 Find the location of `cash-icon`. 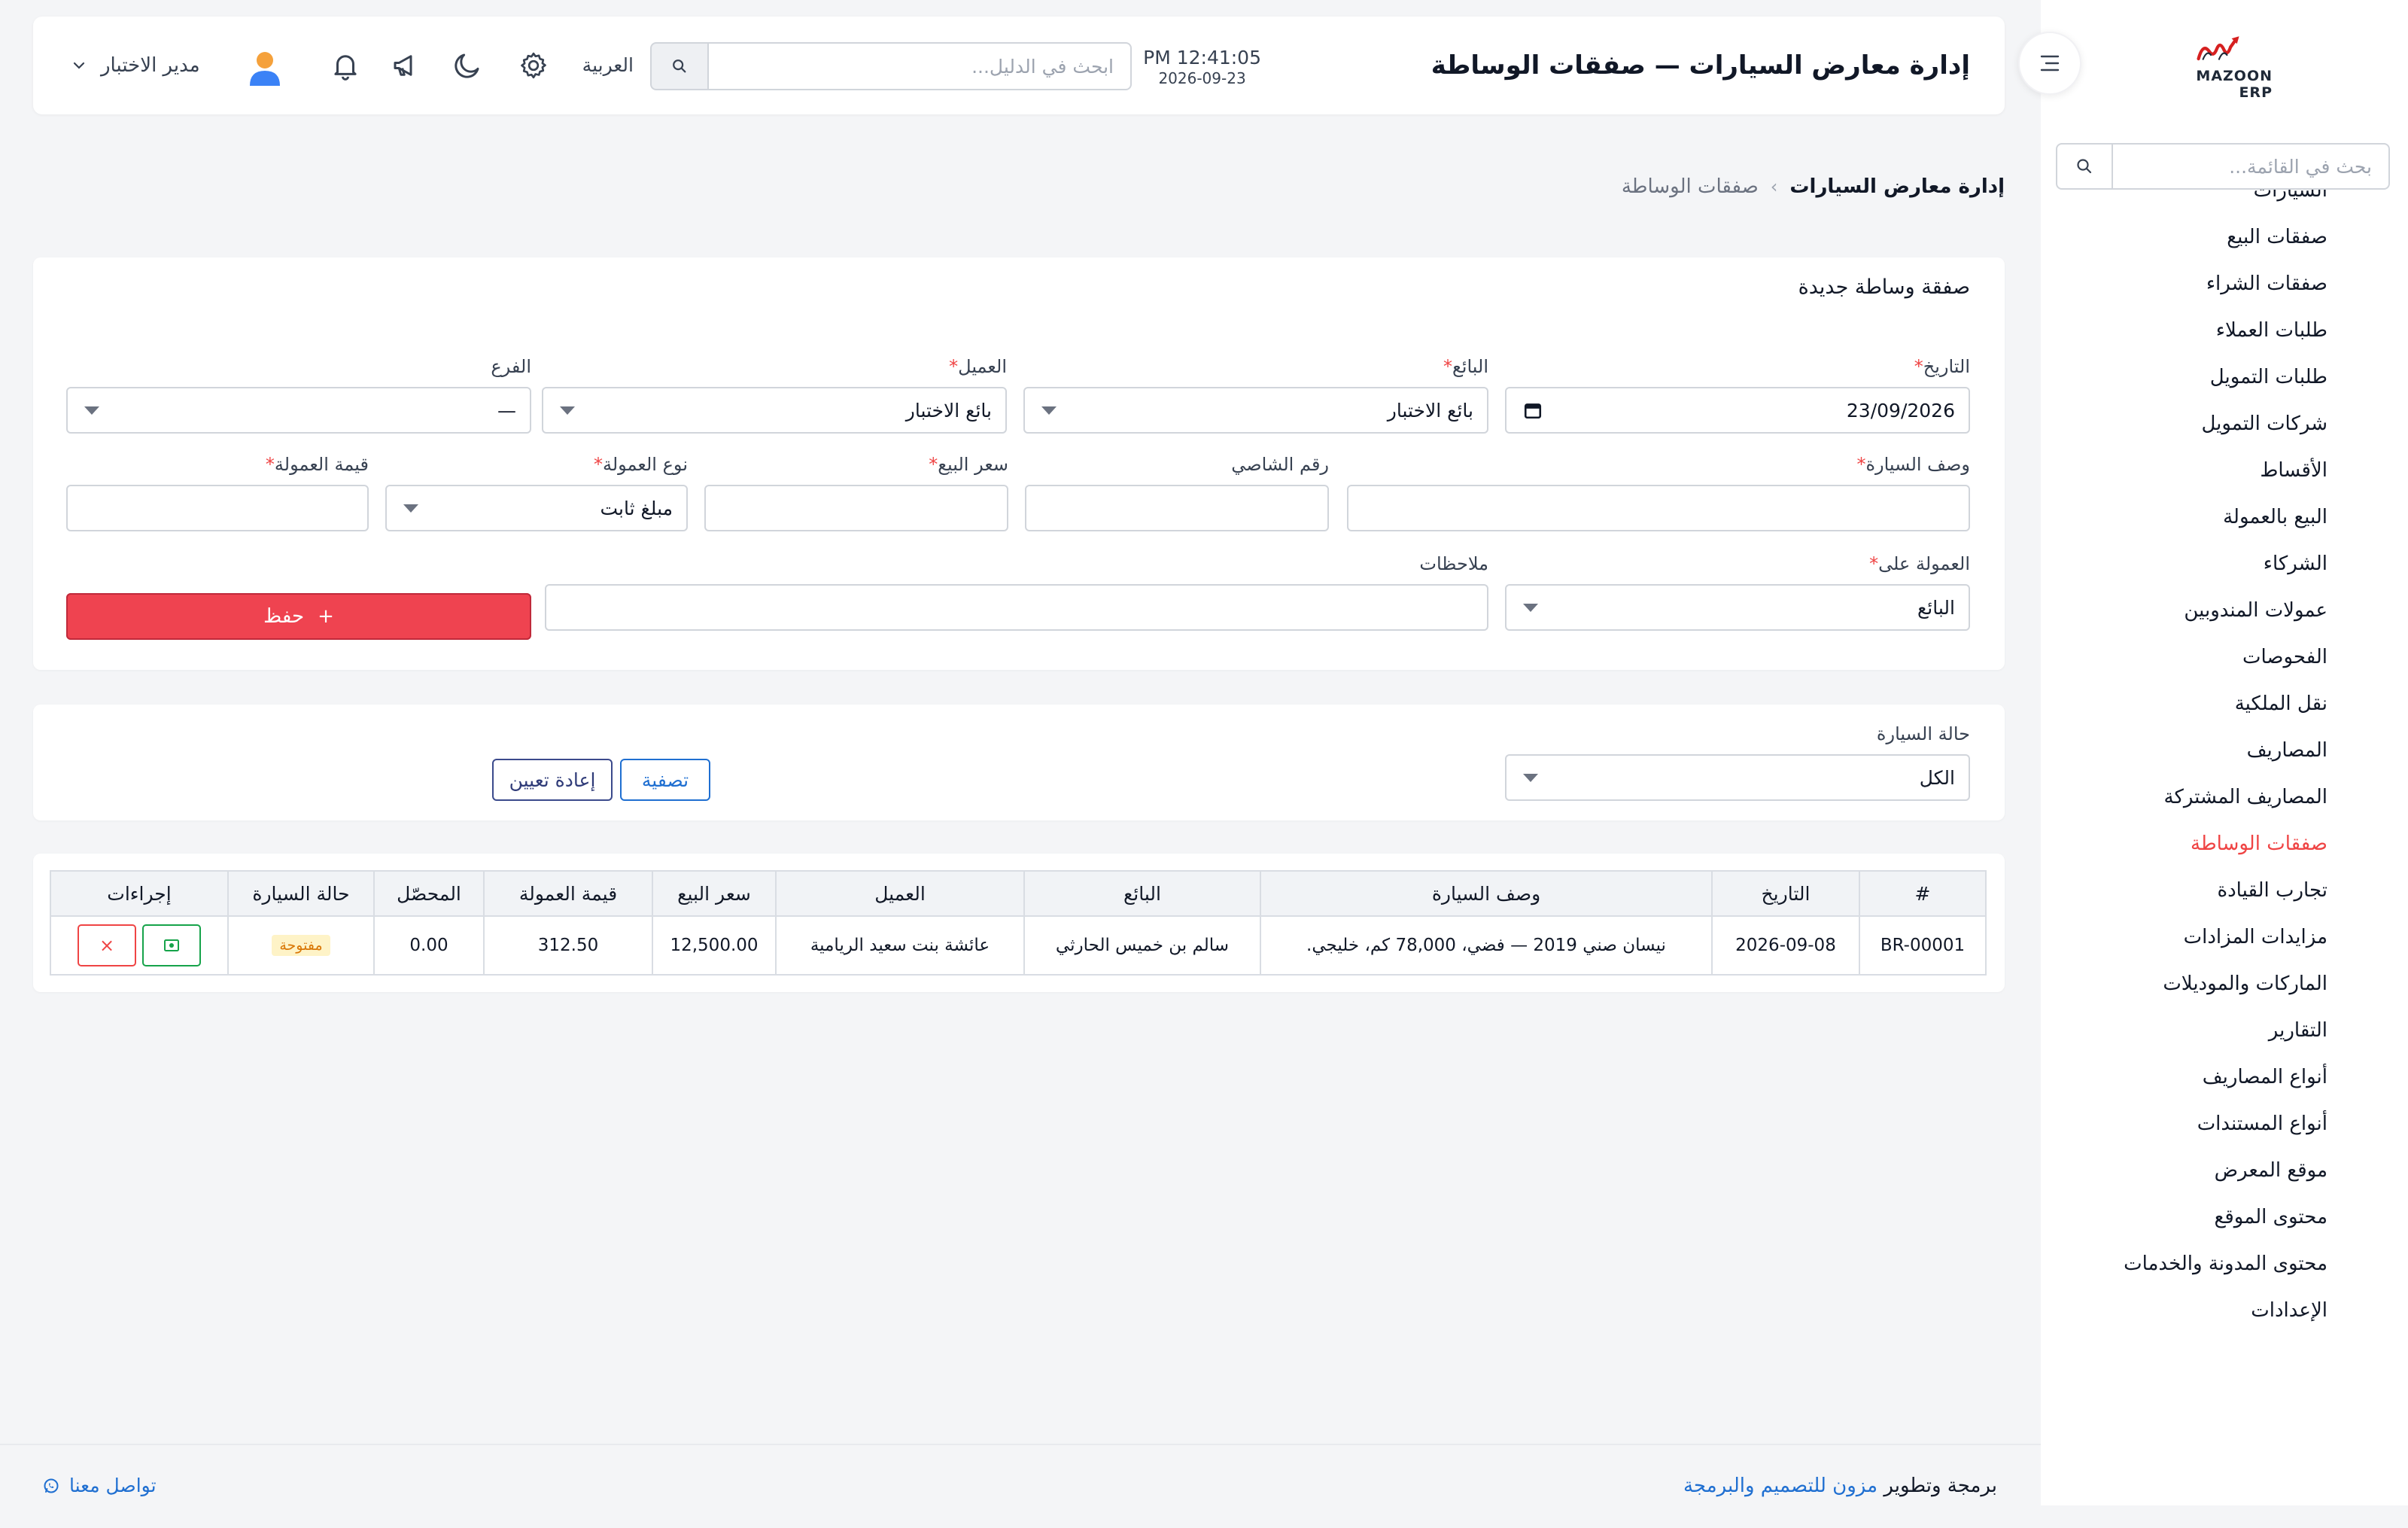

cash-icon is located at coordinates (171, 945).